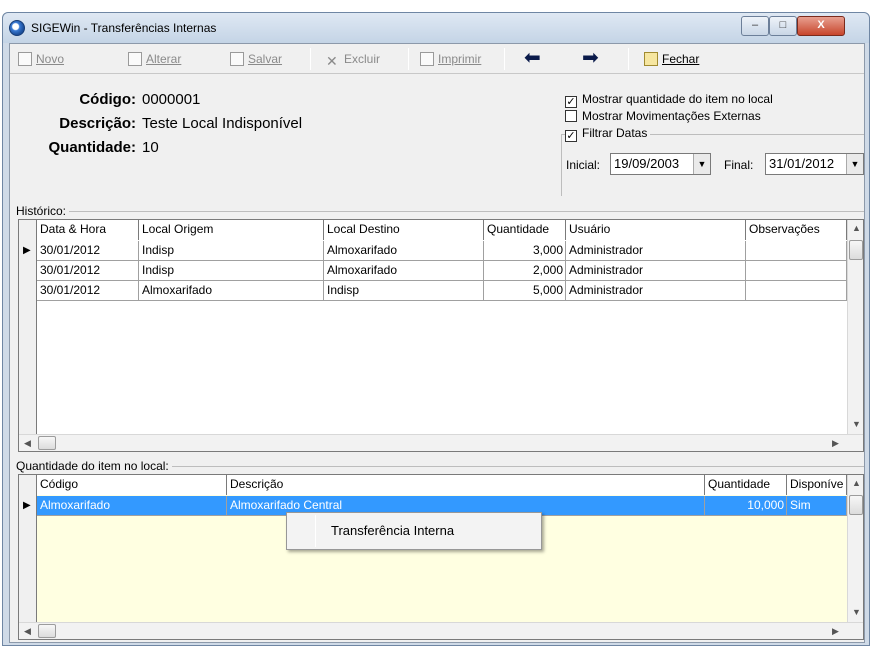 The image size is (873, 648). I want to click on context-menu-gutter, so click(315, 531).